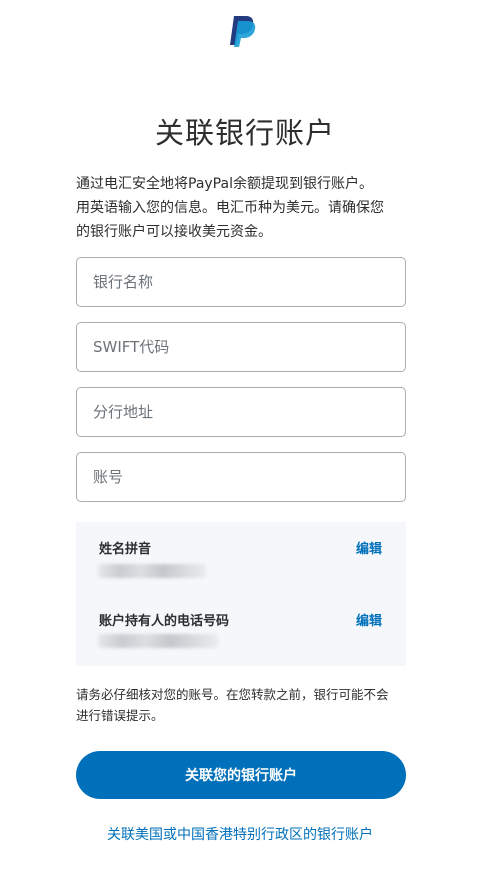 This screenshot has width=490, height=869. Describe the element at coordinates (158, 641) in the screenshot. I see `redacted-phone-value` at that location.